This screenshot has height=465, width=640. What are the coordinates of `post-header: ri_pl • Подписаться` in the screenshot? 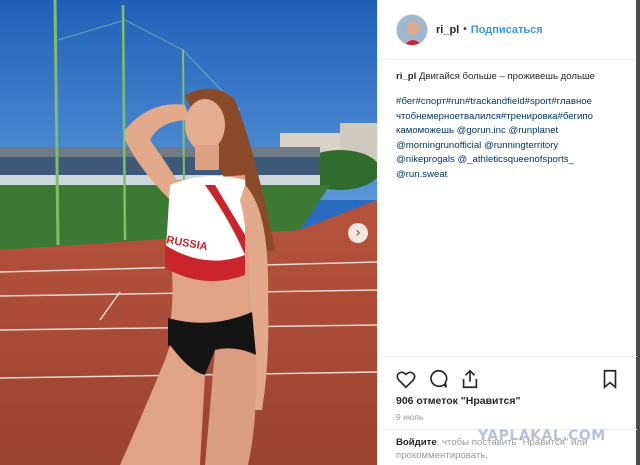 It's located at (507, 30).